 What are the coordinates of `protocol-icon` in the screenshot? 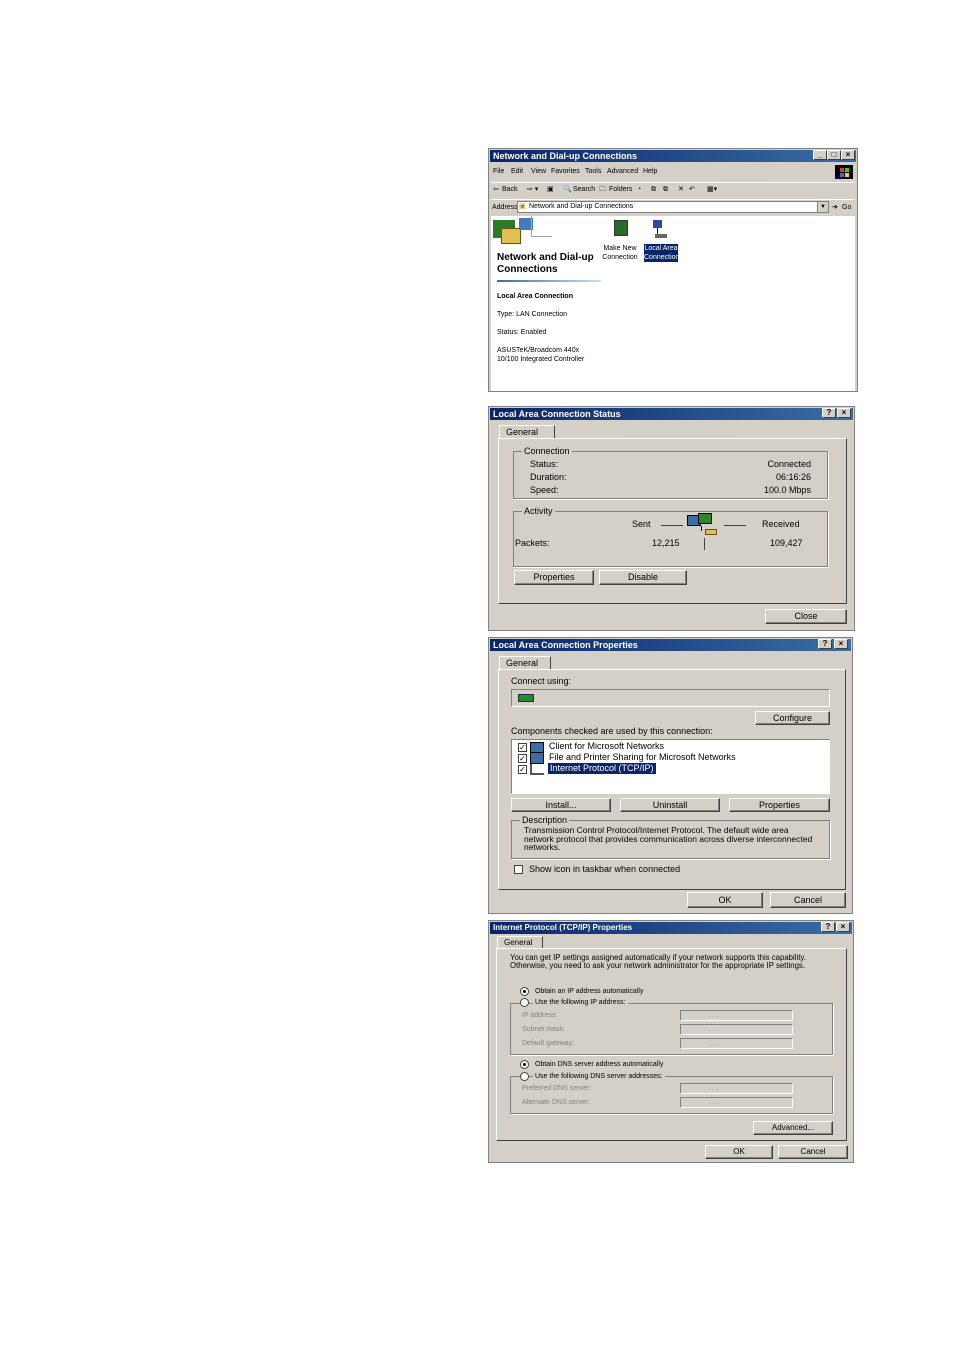 It's located at (537, 769).